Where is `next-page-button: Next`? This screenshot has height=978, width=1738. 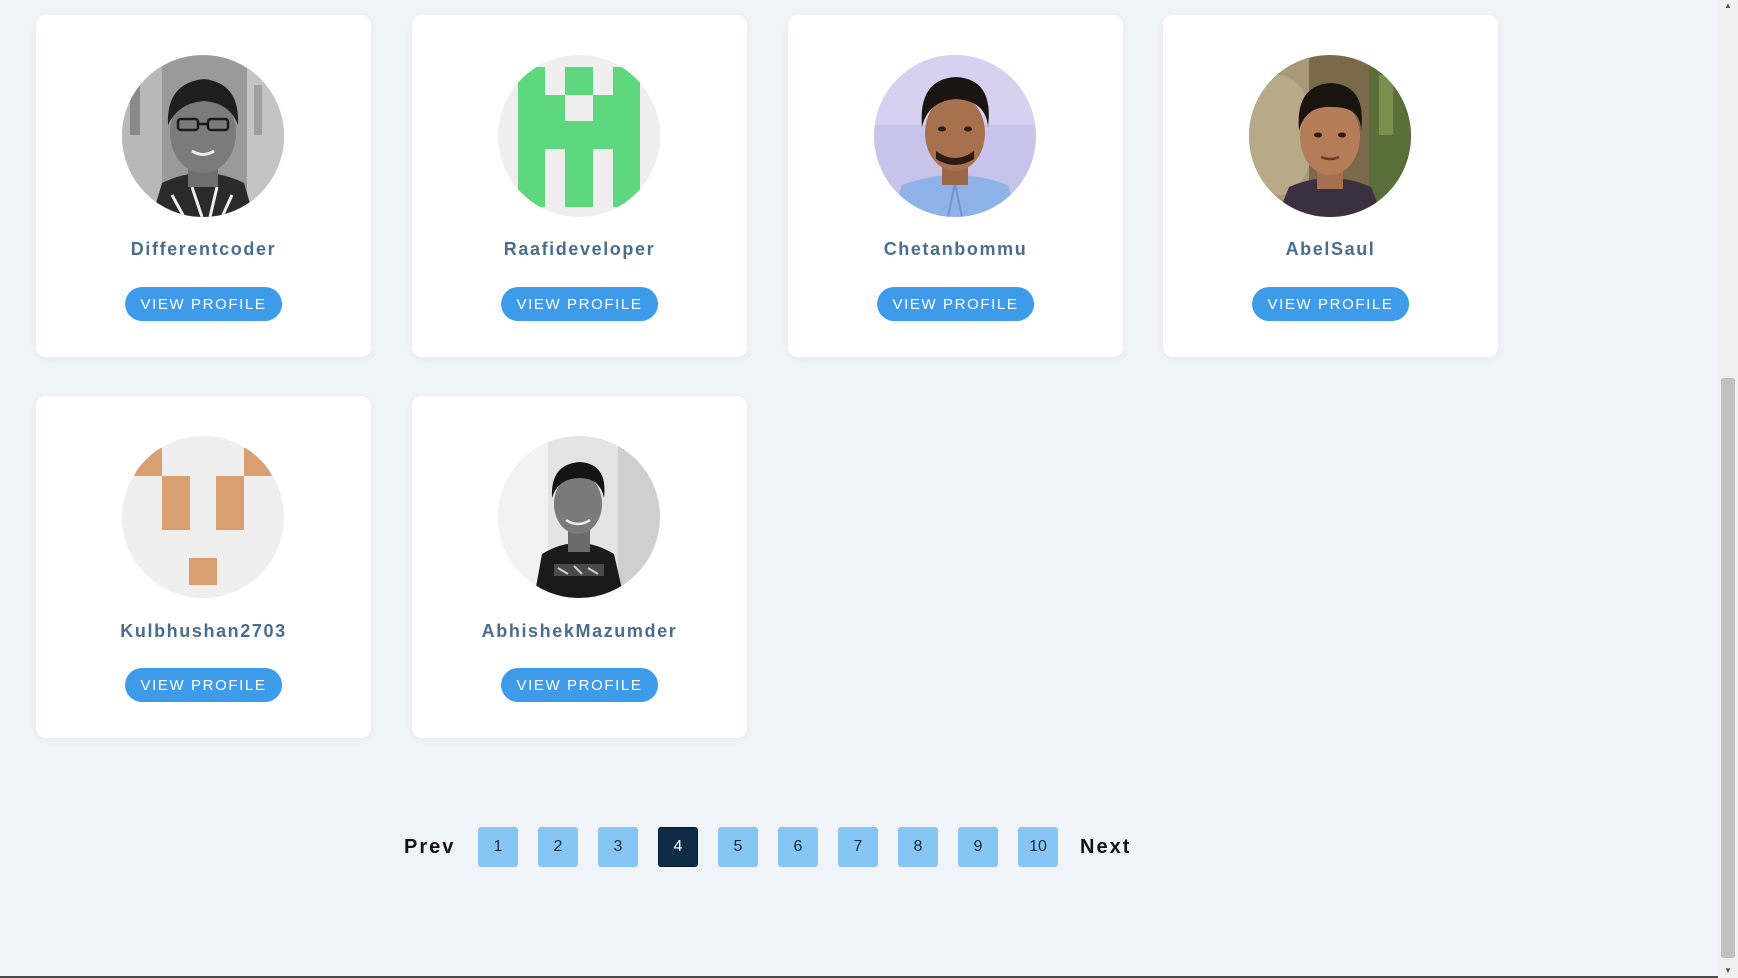 next-page-button: Next is located at coordinates (1105, 847).